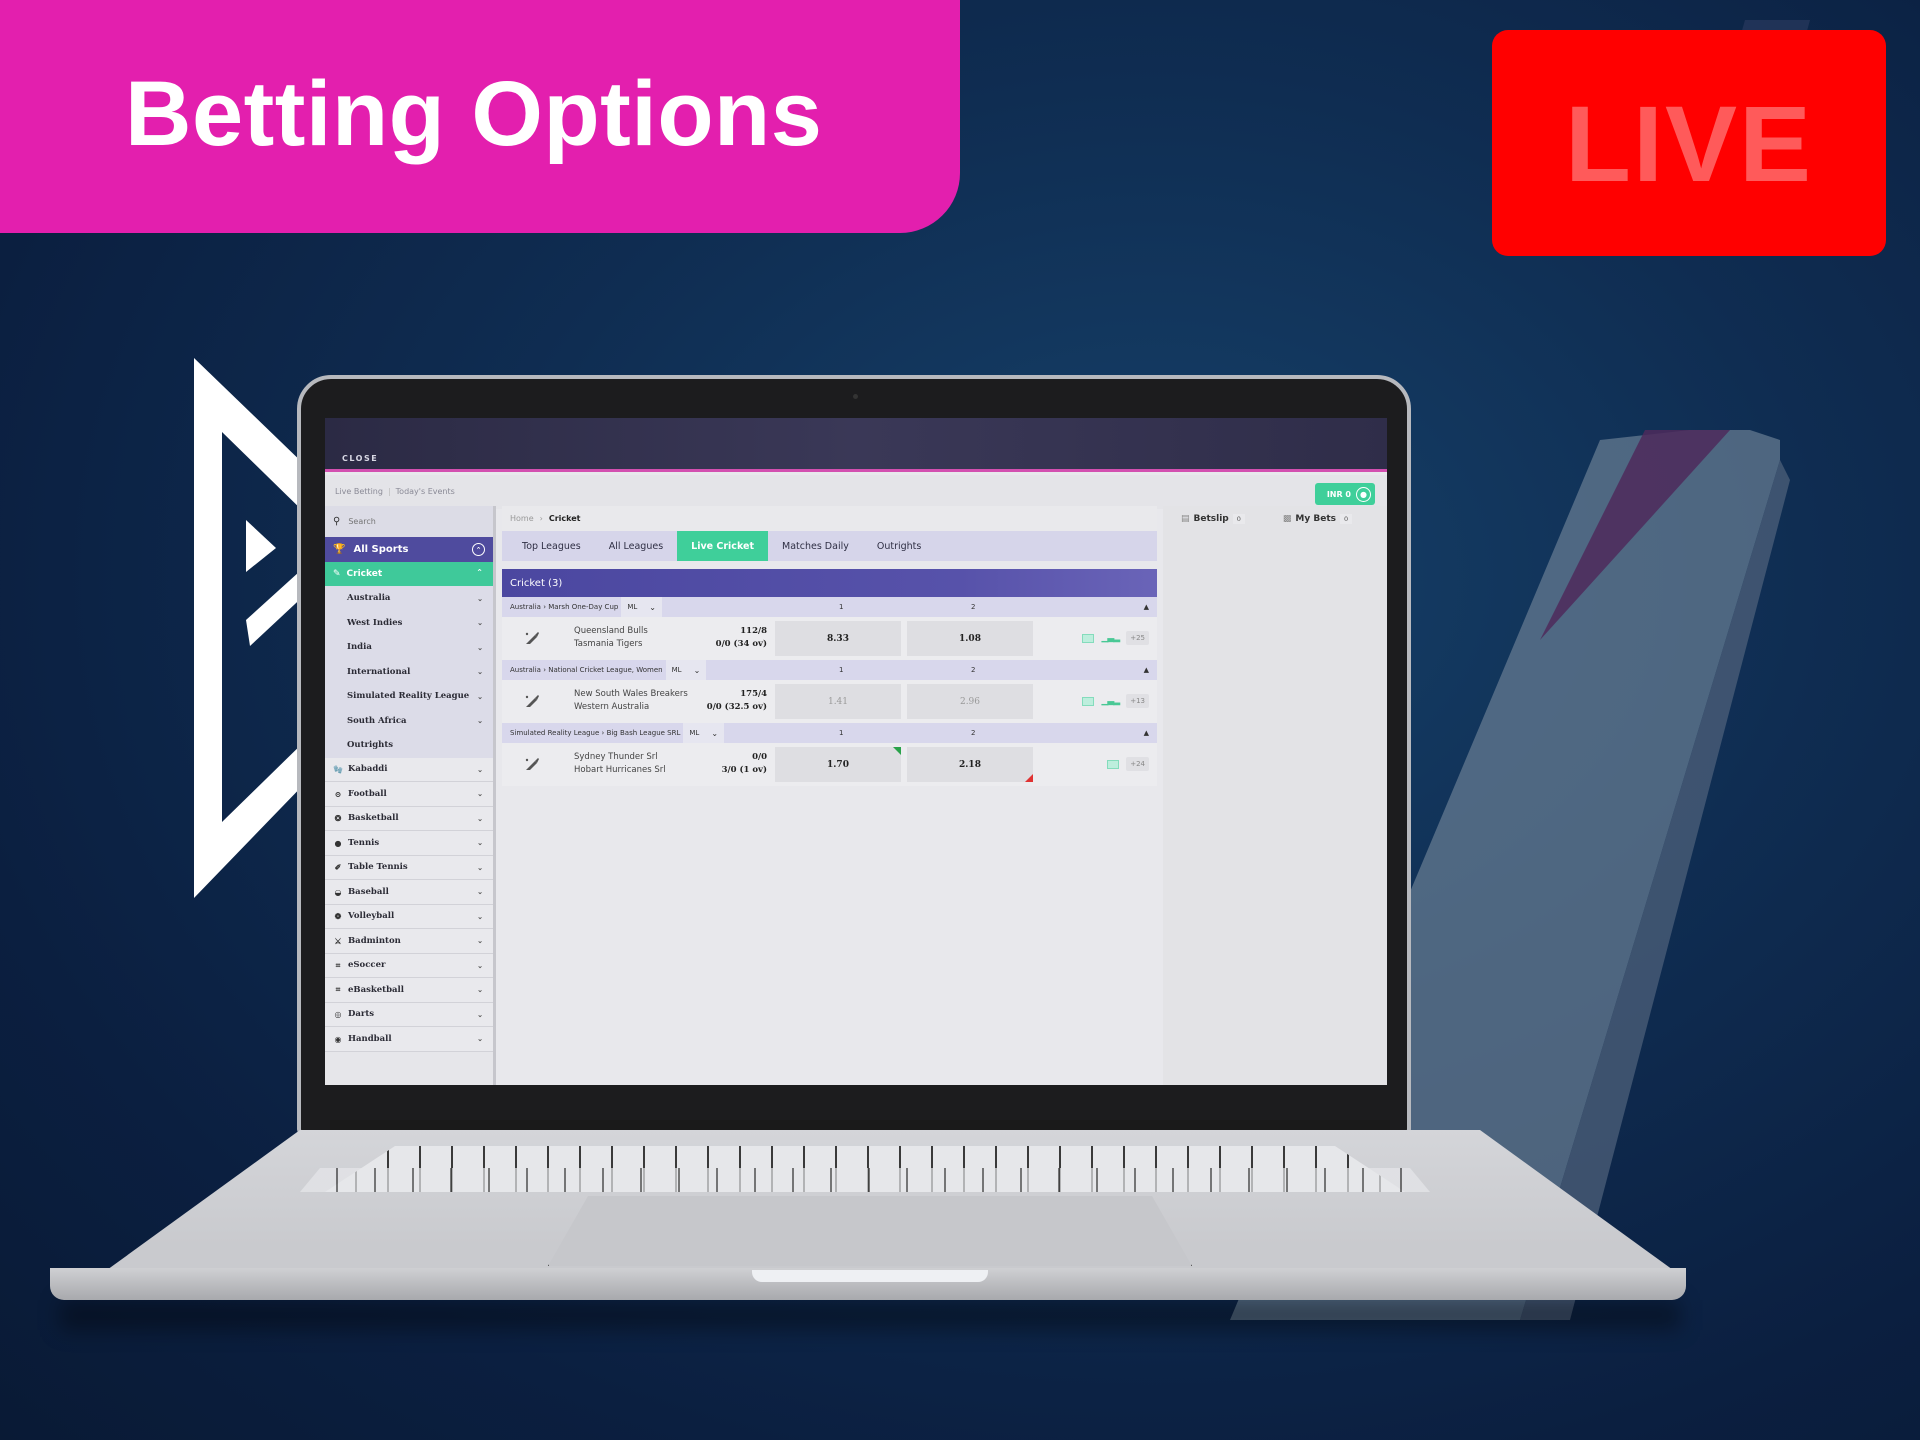 Image resolution: width=1920 pixels, height=1440 pixels. What do you see at coordinates (409, 549) in the screenshot?
I see `all-sports-header: 🏆 All Sports ⌃` at bounding box center [409, 549].